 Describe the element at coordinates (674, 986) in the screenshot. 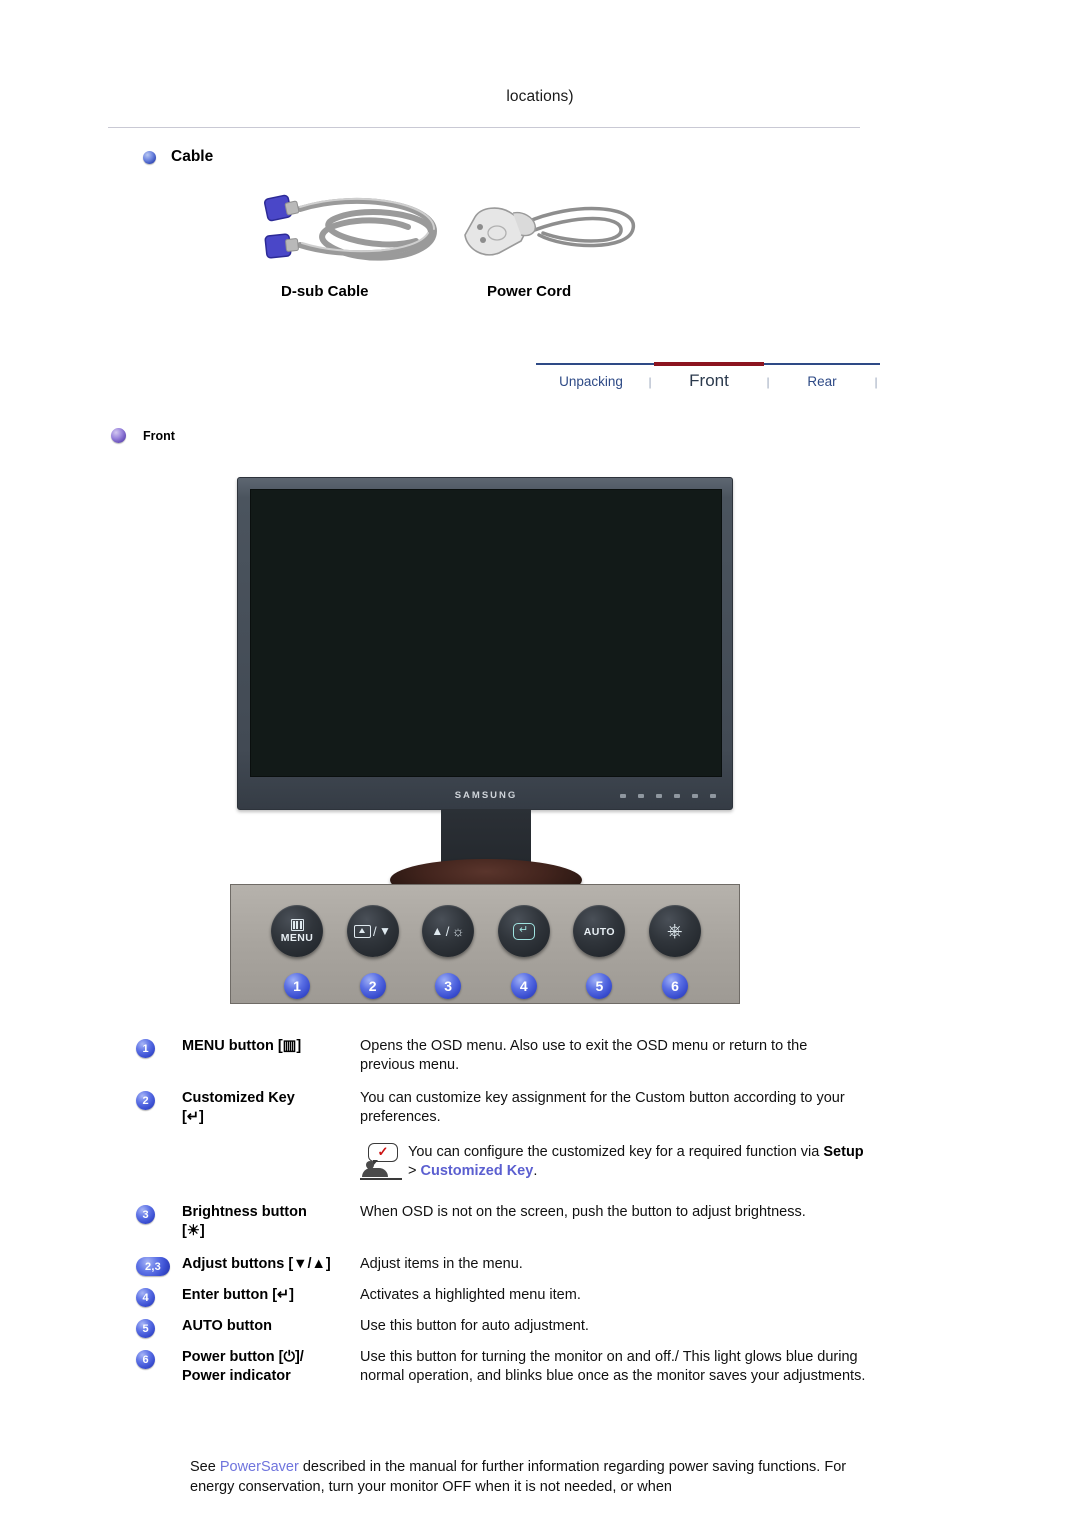

I see `panel-badge-6: 6` at that location.